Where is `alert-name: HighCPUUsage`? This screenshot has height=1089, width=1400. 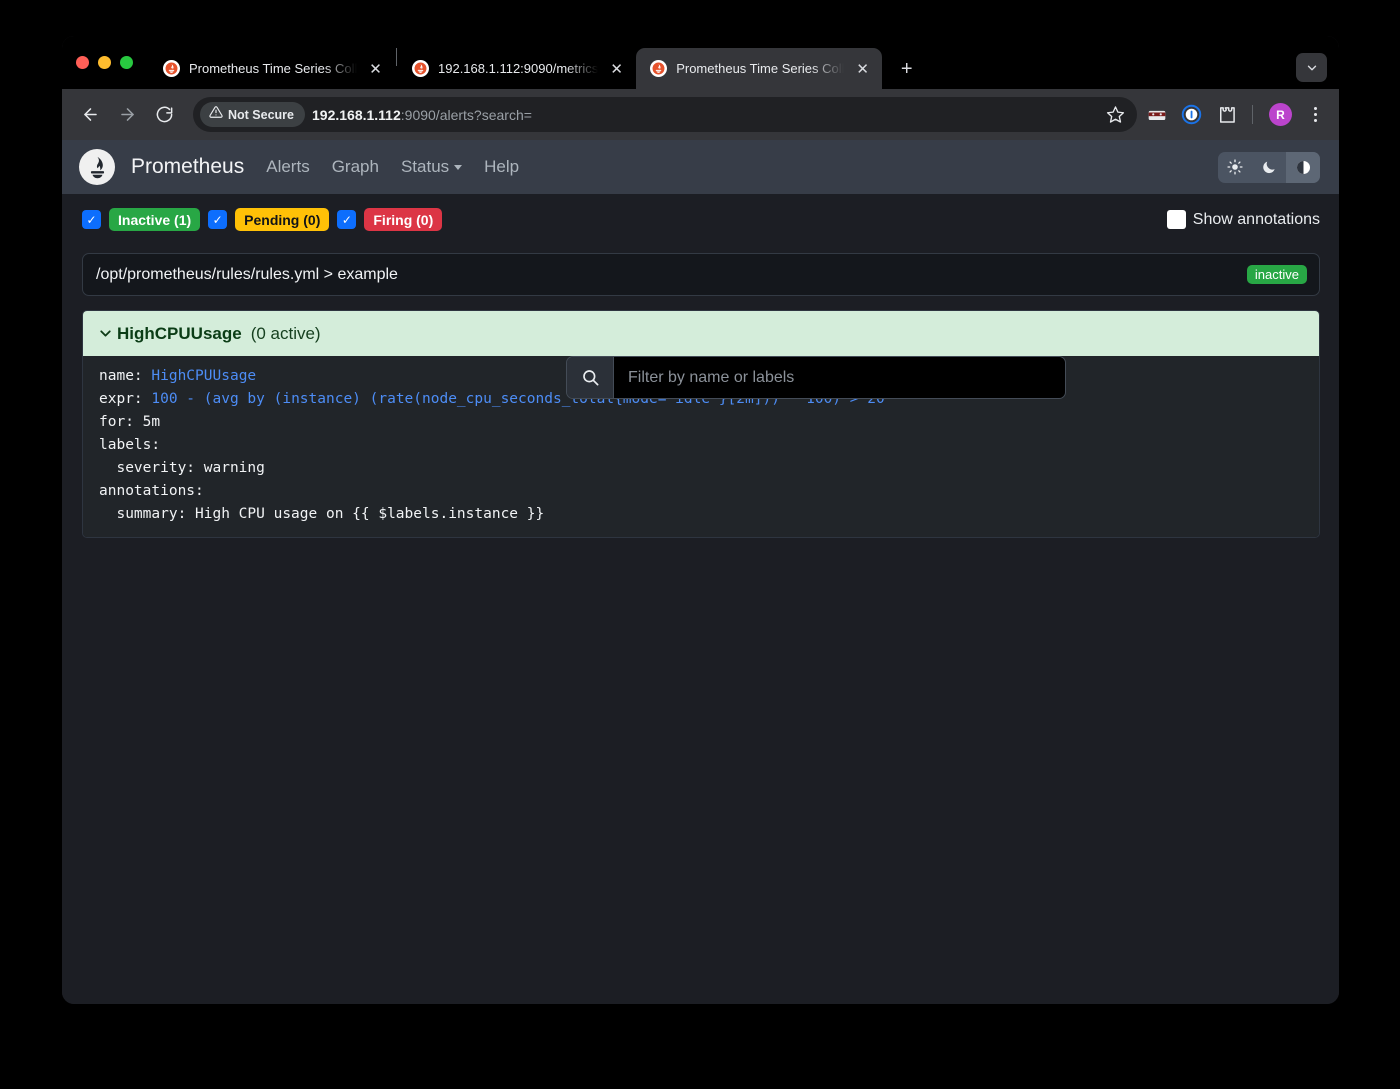
alert-name: HighCPUUsage is located at coordinates (179, 333).